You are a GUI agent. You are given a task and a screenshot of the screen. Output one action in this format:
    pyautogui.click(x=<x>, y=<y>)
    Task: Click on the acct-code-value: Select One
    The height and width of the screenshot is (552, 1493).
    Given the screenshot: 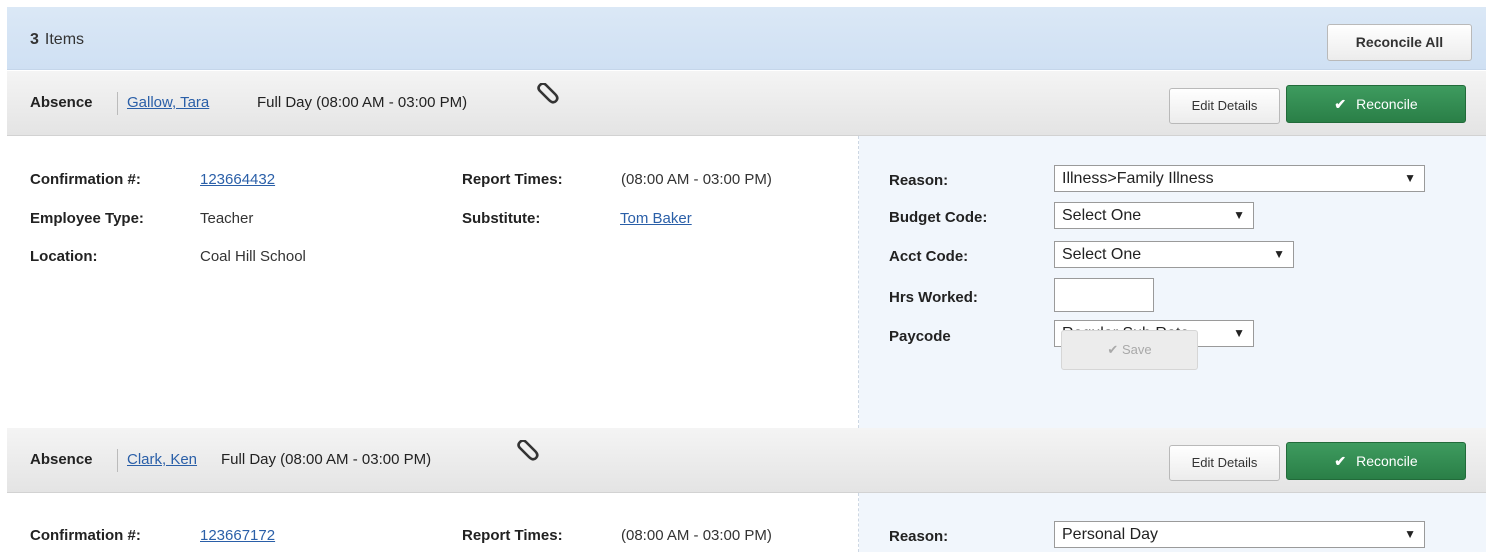 What is the action you would take?
    pyautogui.click(x=1102, y=254)
    